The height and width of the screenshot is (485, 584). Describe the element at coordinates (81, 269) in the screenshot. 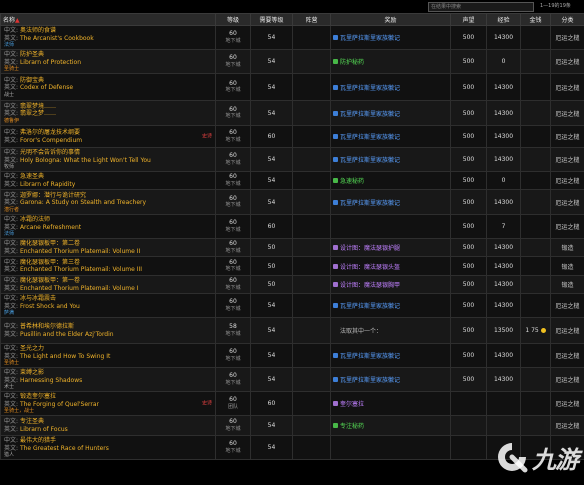

I see `quest-name-en: Enchanted Thorium Platemail: Volume III` at that location.